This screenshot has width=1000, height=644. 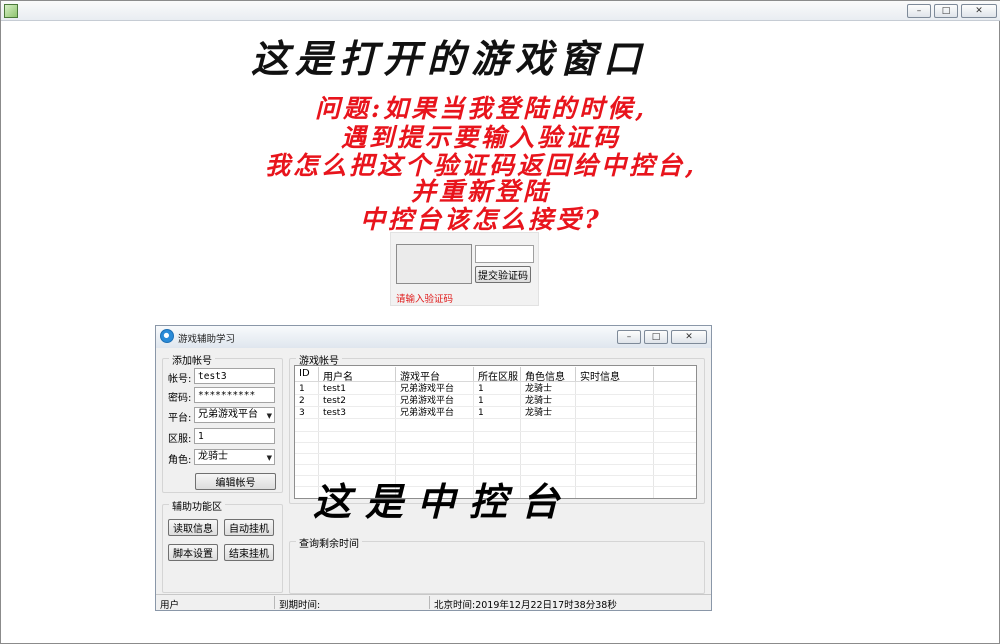 I want to click on console-caption: 这是中控台, so click(x=443, y=501).